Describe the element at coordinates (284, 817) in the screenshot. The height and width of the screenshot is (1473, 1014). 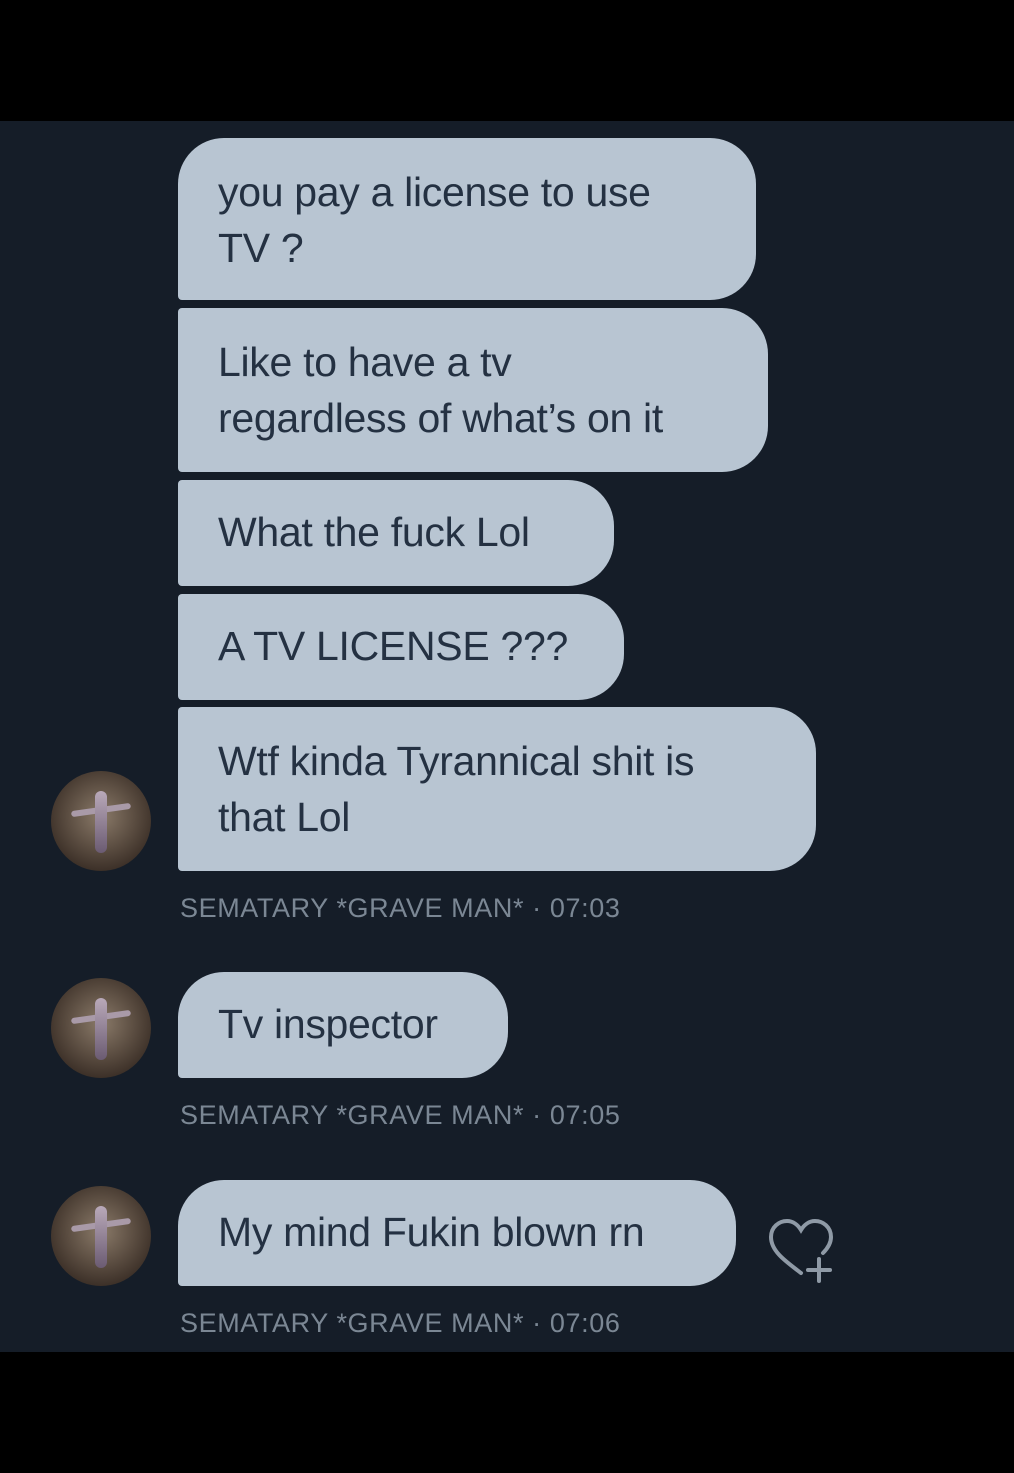
I see `message-text-line: that Lol` at that location.